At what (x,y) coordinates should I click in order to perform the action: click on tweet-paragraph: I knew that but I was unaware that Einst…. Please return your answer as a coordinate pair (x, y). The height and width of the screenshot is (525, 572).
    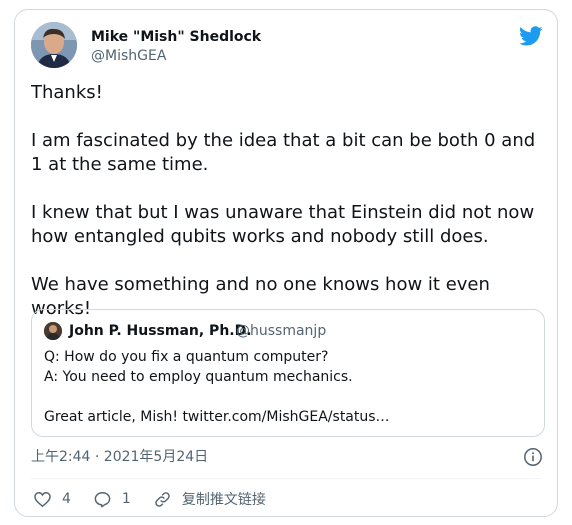
    Looking at the image, I should click on (283, 224).